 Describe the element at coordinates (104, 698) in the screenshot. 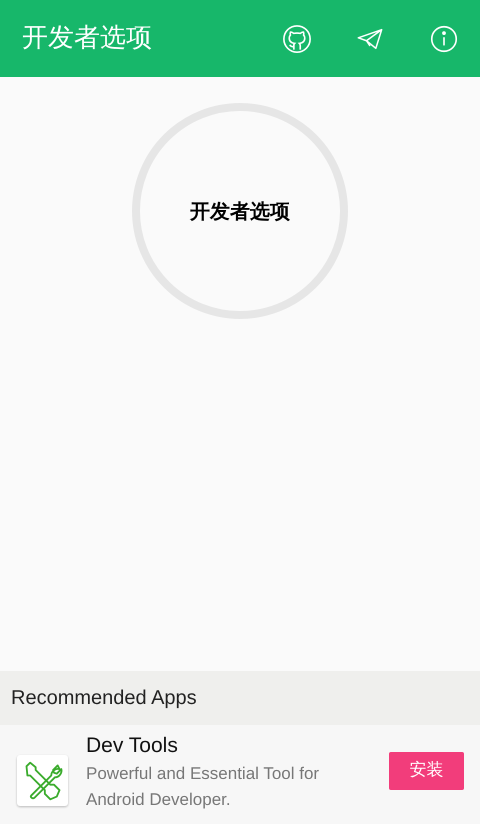

I see `section-title: Recommended Apps` at that location.